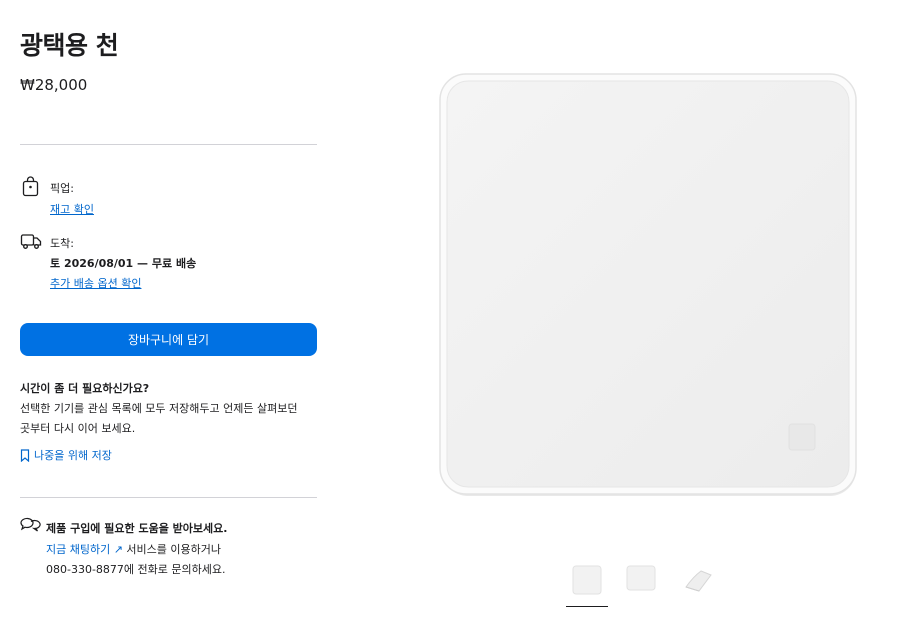 The width and height of the screenshot is (900, 619). Describe the element at coordinates (123, 263) in the screenshot. I see `delivery-date: 토 2026/08/01 — 무료 배송` at that location.